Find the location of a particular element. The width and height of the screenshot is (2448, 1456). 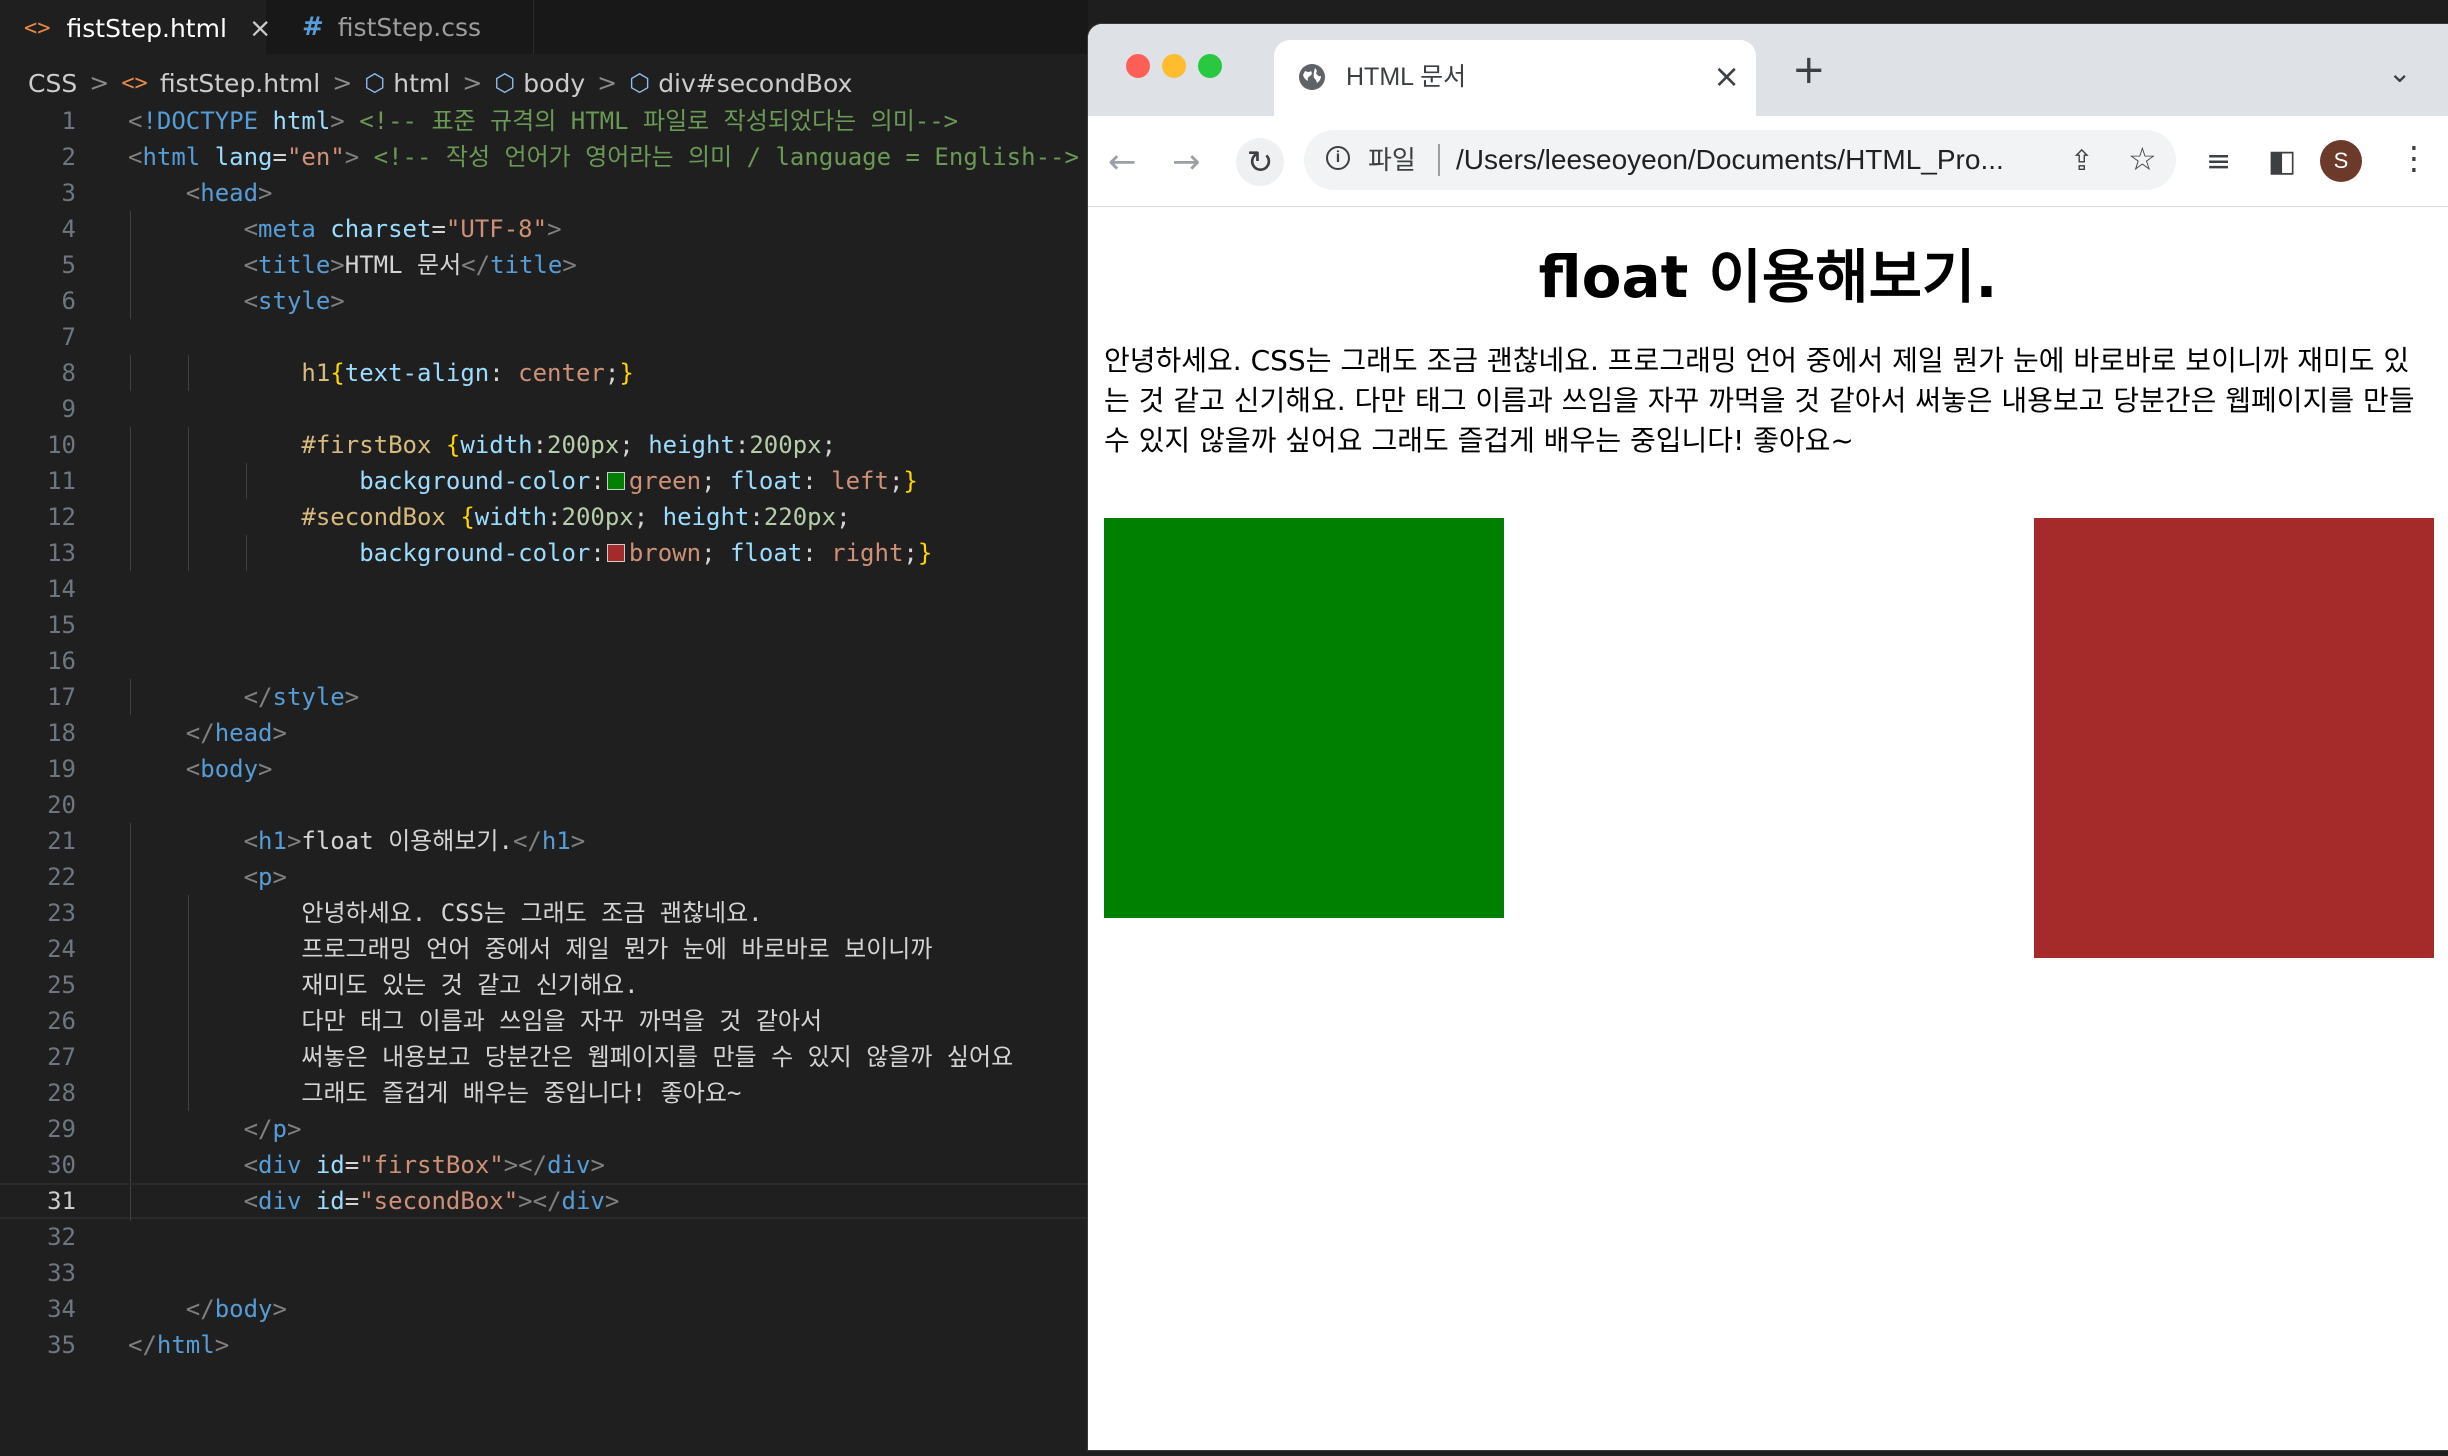

reading-list-icon: ≡ is located at coordinates (2218, 162).